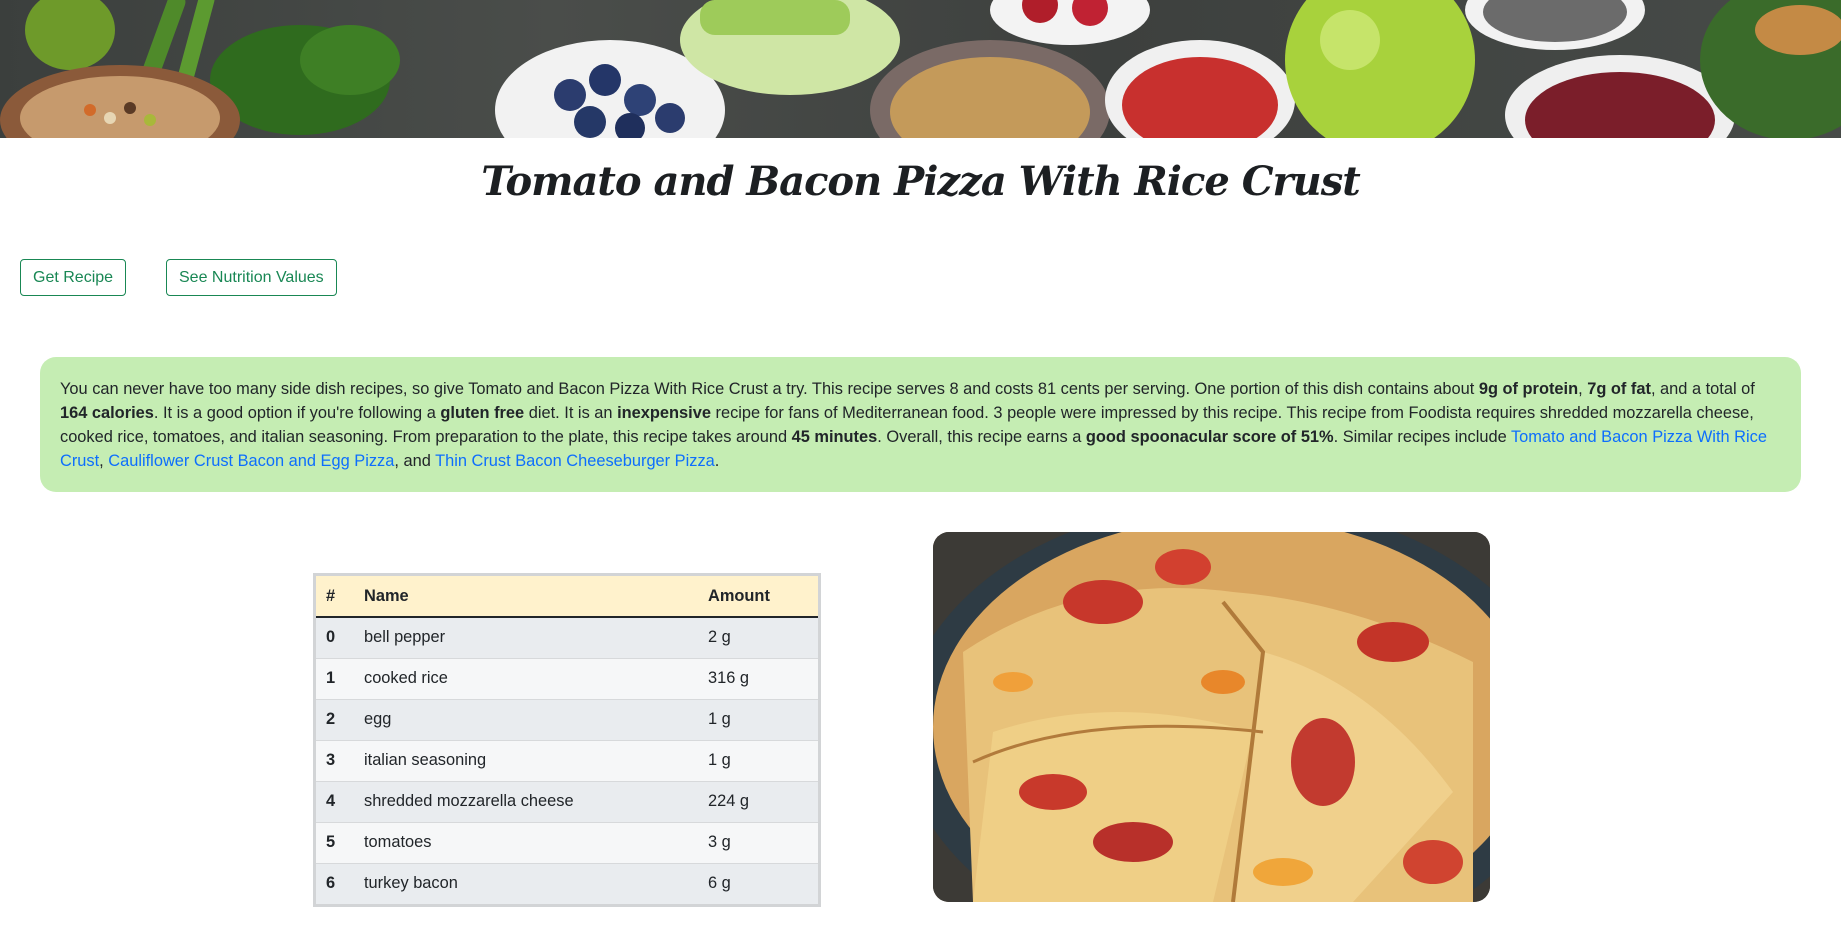 This screenshot has height=945, width=1841. What do you see at coordinates (335, 637) in the screenshot?
I see `row-index: 0` at bounding box center [335, 637].